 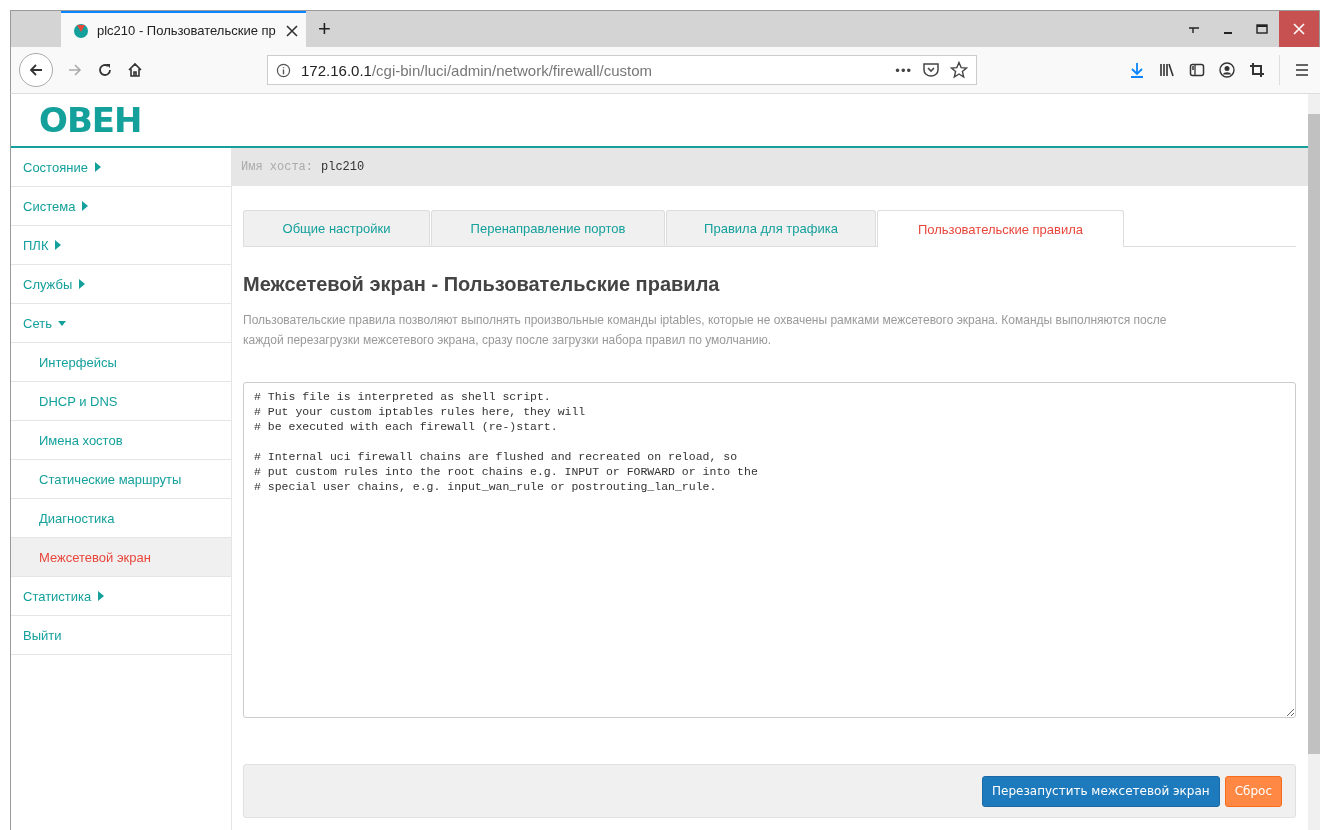 What do you see at coordinates (1302, 70) in the screenshot?
I see `menu-icon` at bounding box center [1302, 70].